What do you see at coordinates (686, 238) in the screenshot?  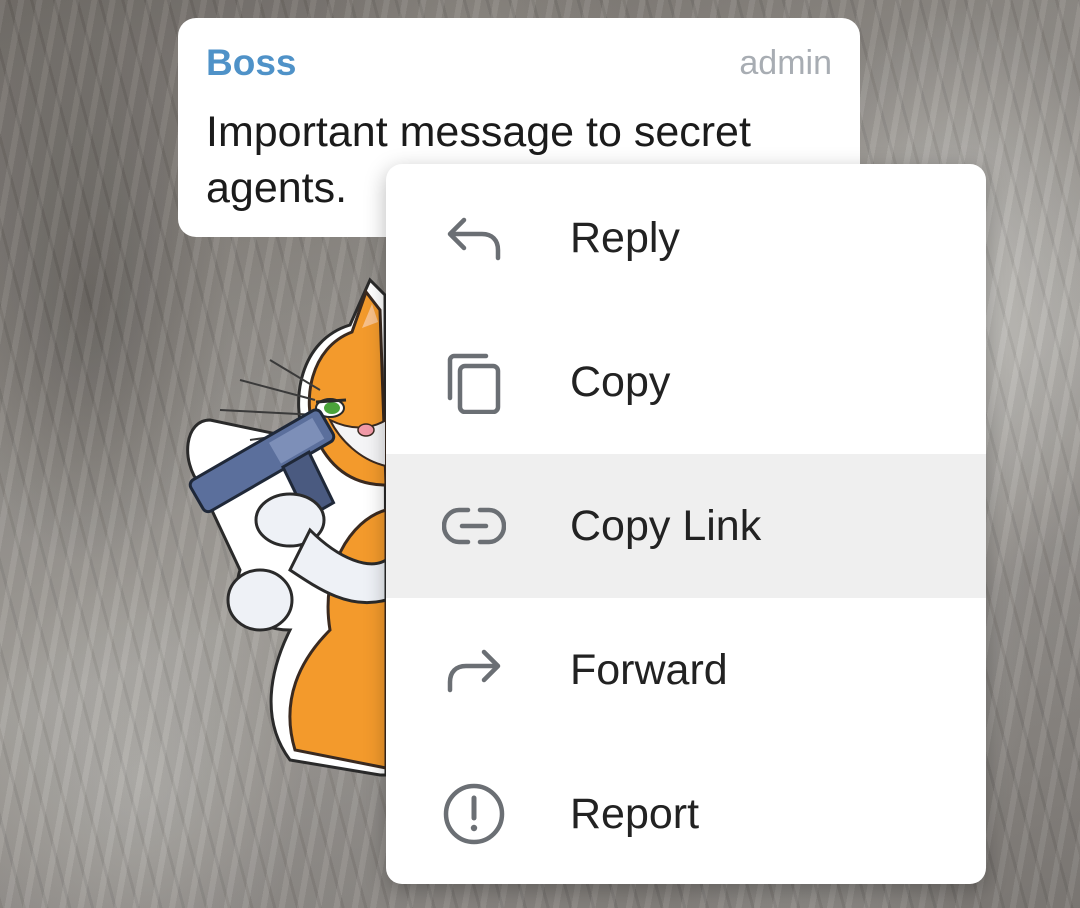 I see `menu-item-reply: Reply` at bounding box center [686, 238].